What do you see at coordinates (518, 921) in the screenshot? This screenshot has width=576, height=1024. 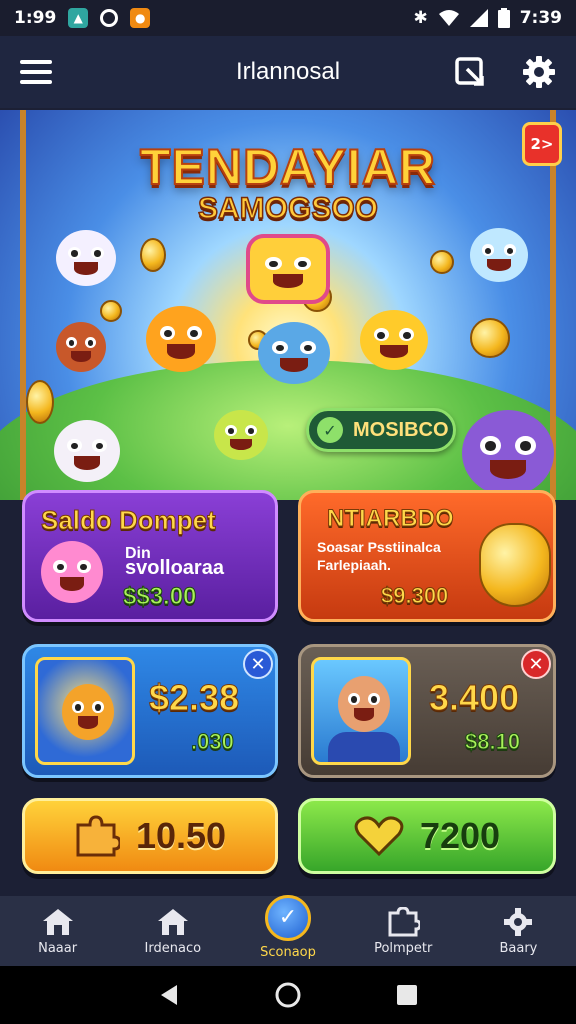 I see `gear-nav-icon` at bounding box center [518, 921].